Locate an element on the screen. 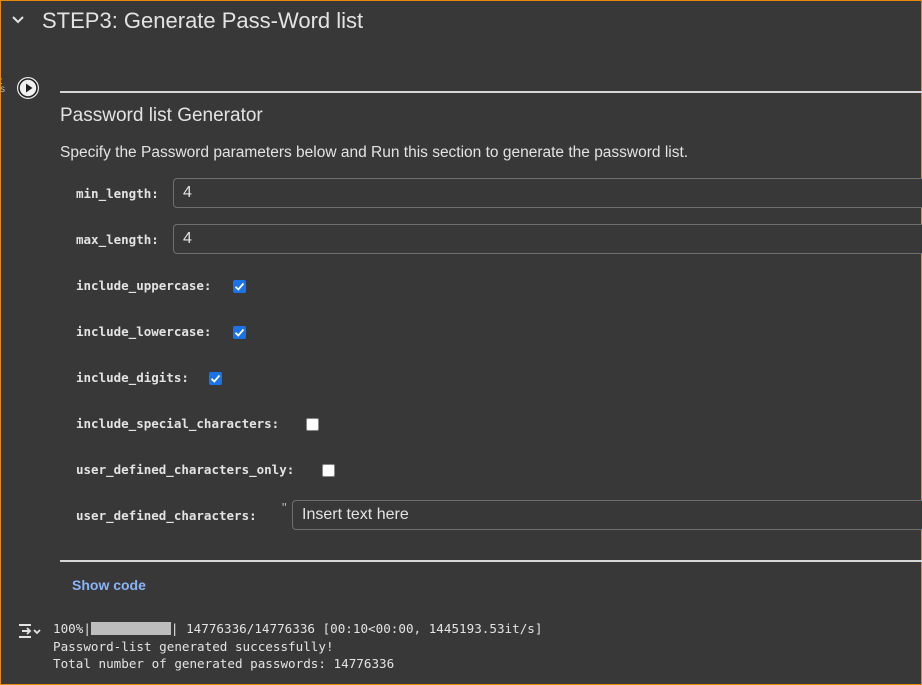 The height and width of the screenshot is (685, 922). include-digits-checkbox is located at coordinates (215, 378).